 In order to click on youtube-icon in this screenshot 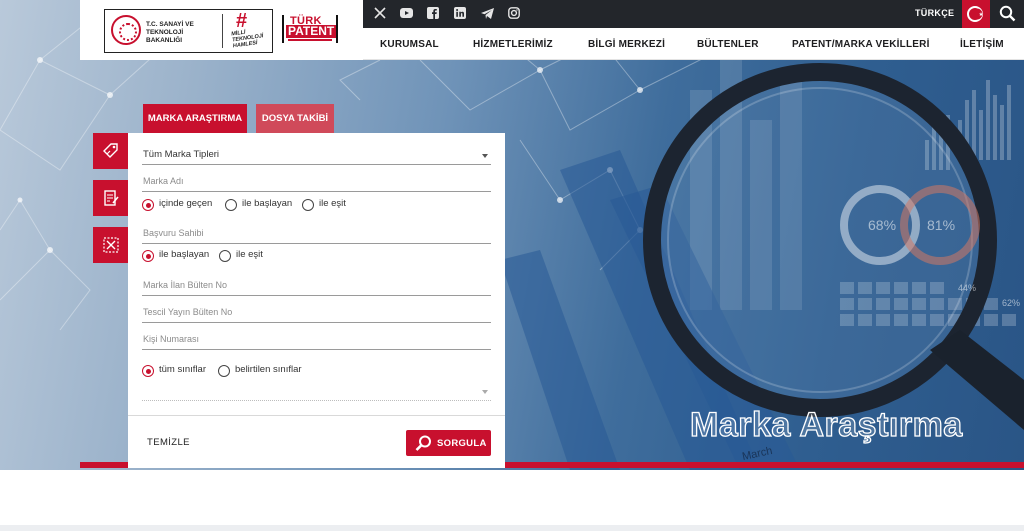, I will do `click(406, 13)`.